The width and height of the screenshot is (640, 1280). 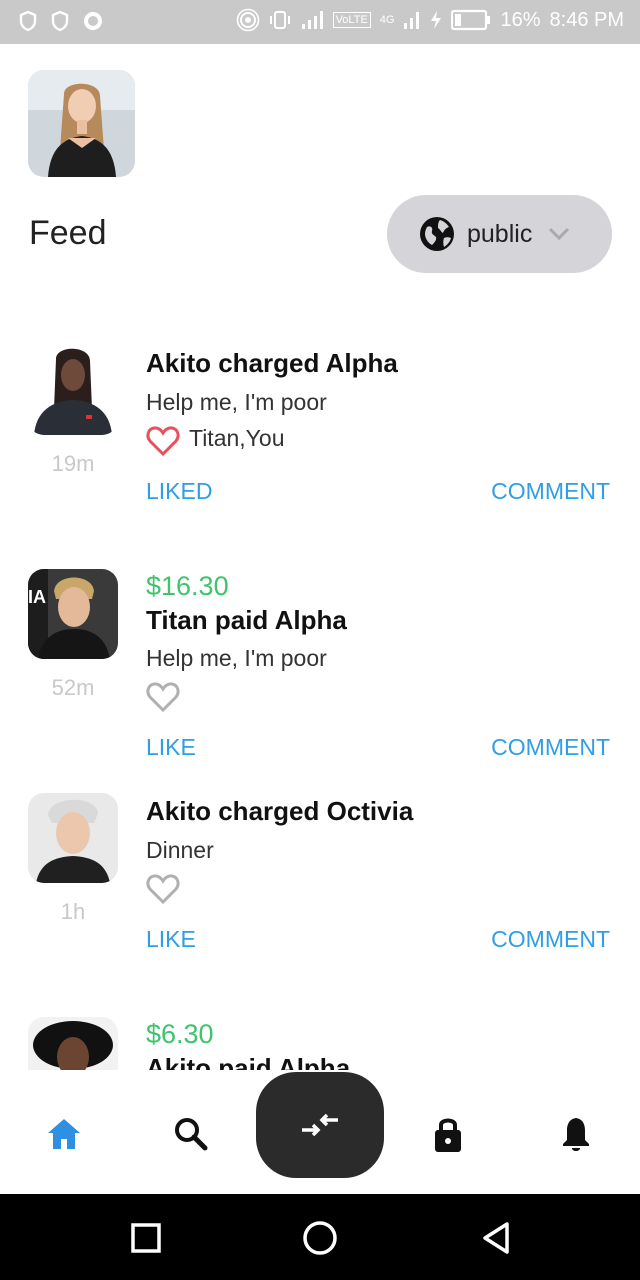 I want to click on network-gen: 4G, so click(x=387, y=20).